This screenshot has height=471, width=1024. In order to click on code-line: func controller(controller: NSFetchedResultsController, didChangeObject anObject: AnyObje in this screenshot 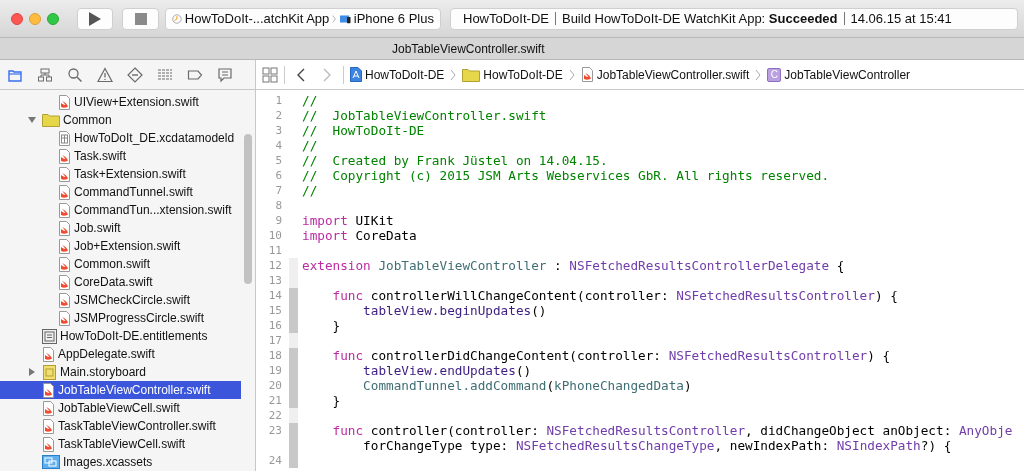, I will do `click(672, 430)`.